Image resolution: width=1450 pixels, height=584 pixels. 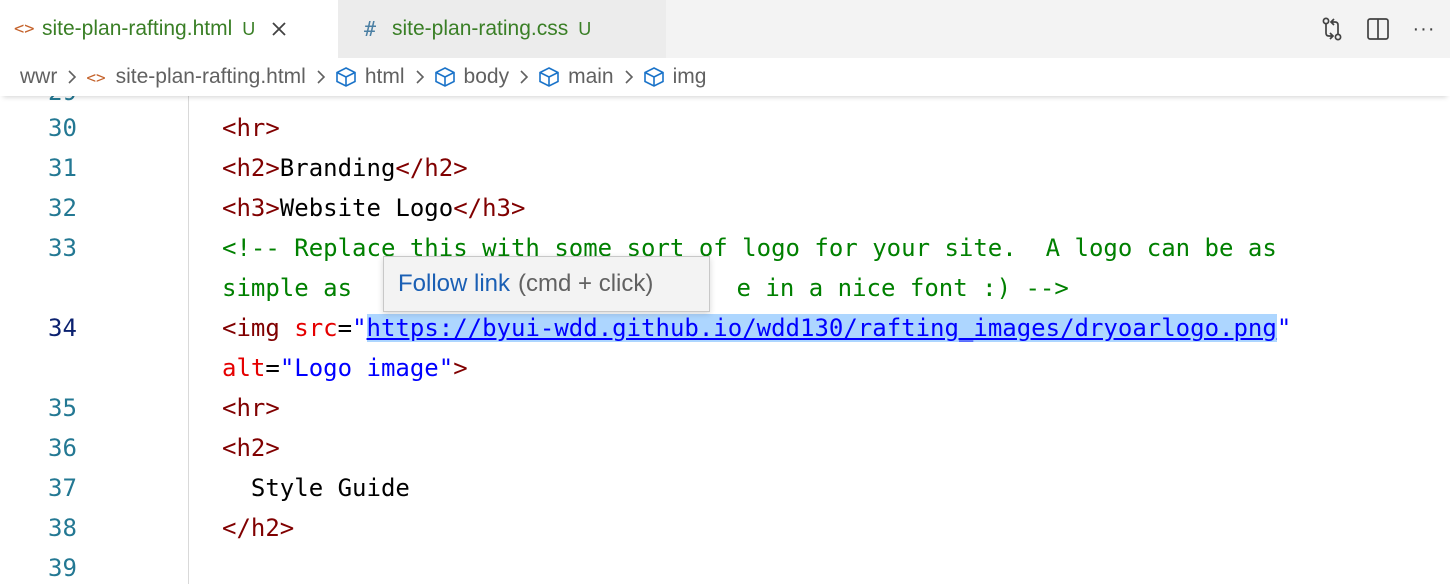 I want to click on tab-site-plan-rafting-html: <> site-plan-rafting.html U, so click(x=169, y=29).